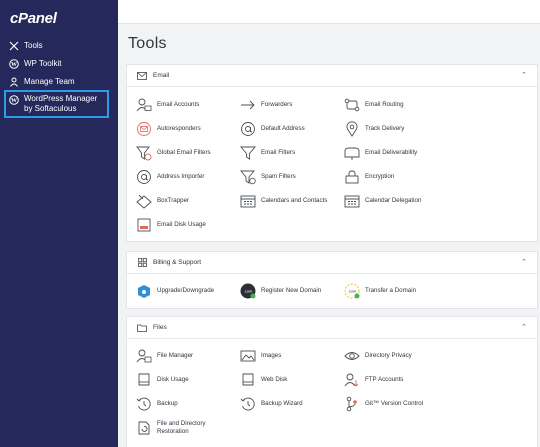  What do you see at coordinates (248, 105) in the screenshot?
I see `arrow-right-icon` at bounding box center [248, 105].